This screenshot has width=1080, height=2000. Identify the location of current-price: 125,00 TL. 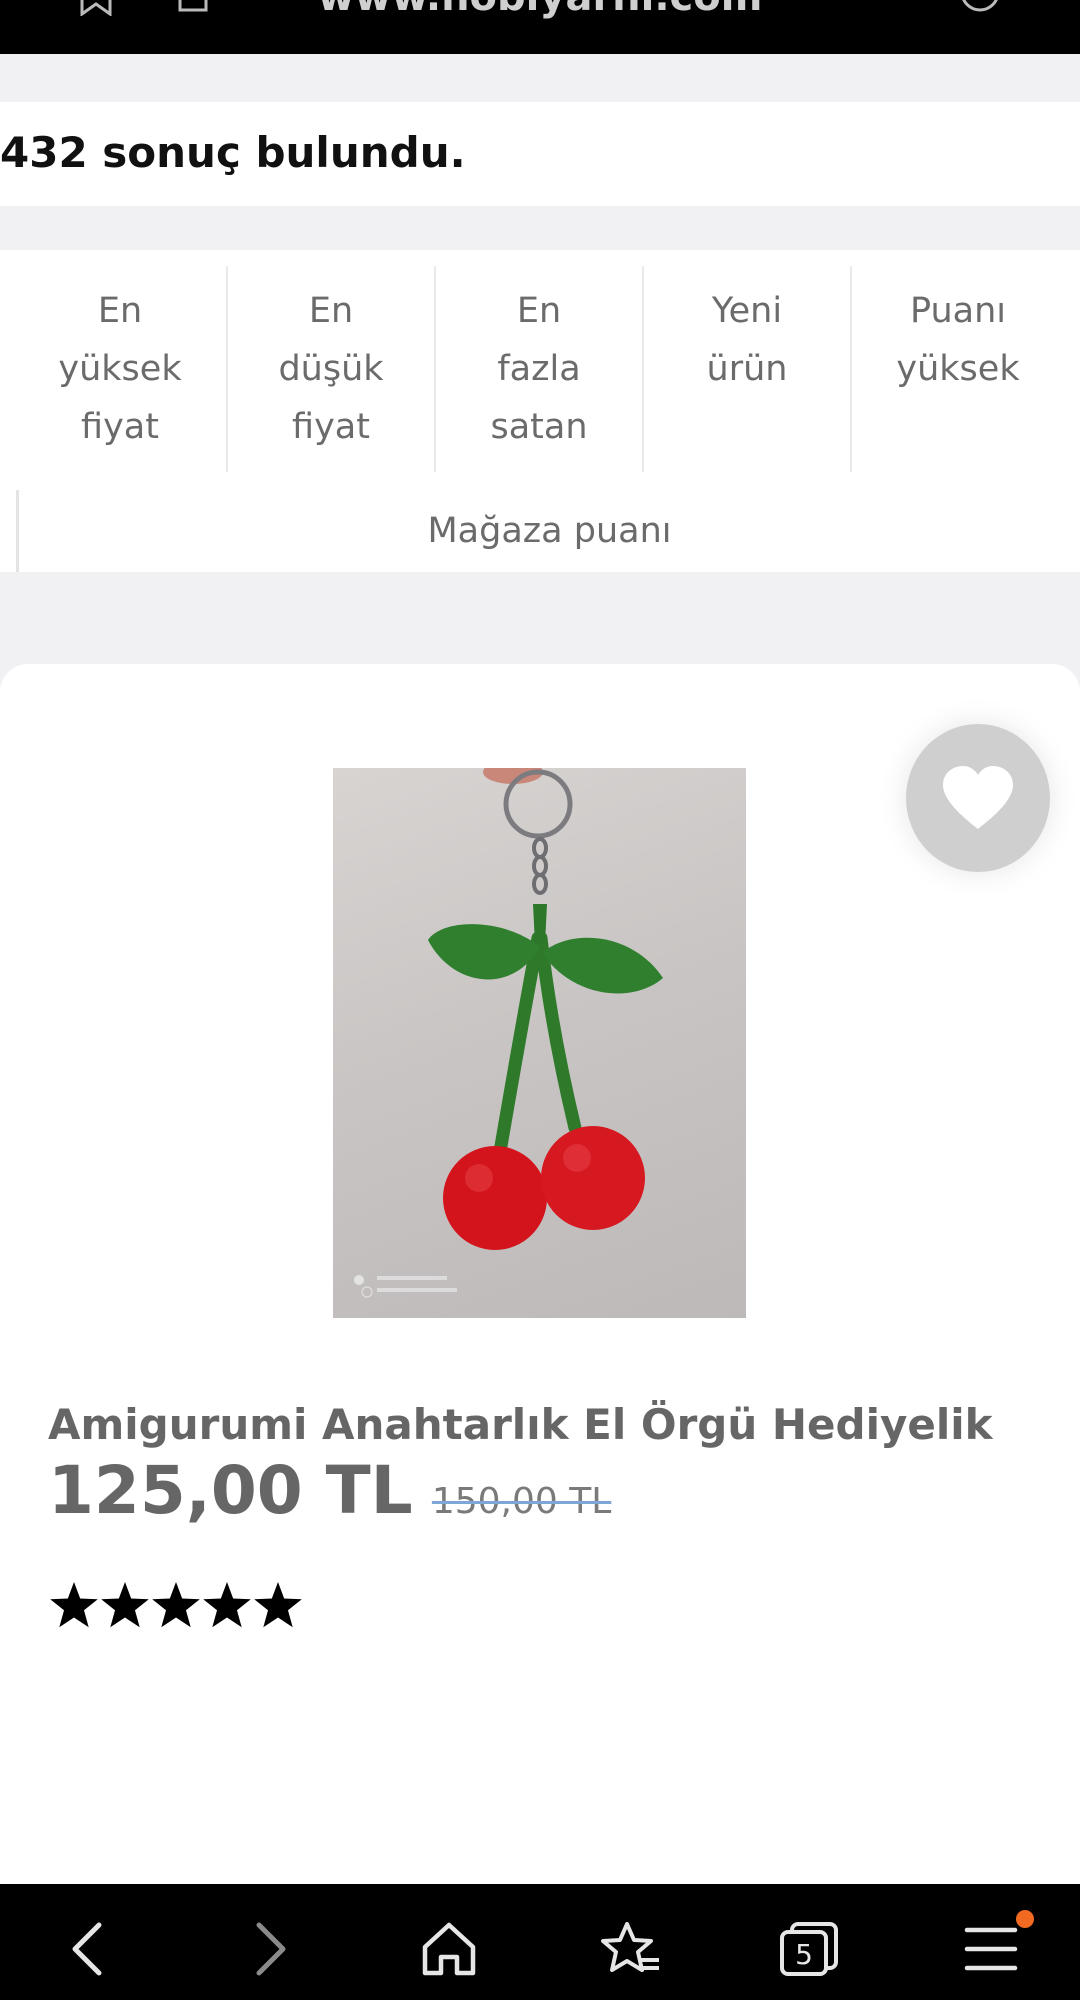
(230, 1490).